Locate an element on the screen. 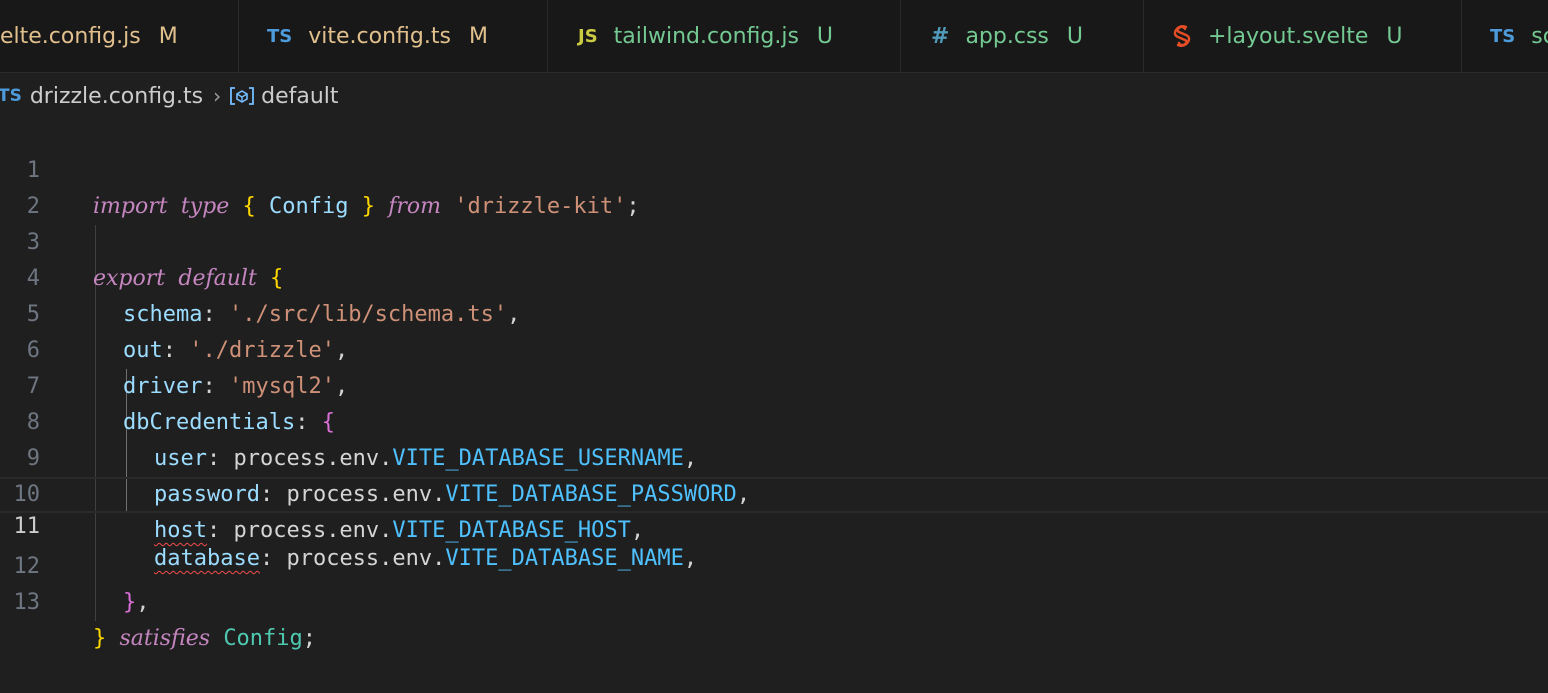 Image resolution: width=1548 pixels, height=693 pixels. tab-filename: app.css is located at coordinates (1007, 36).